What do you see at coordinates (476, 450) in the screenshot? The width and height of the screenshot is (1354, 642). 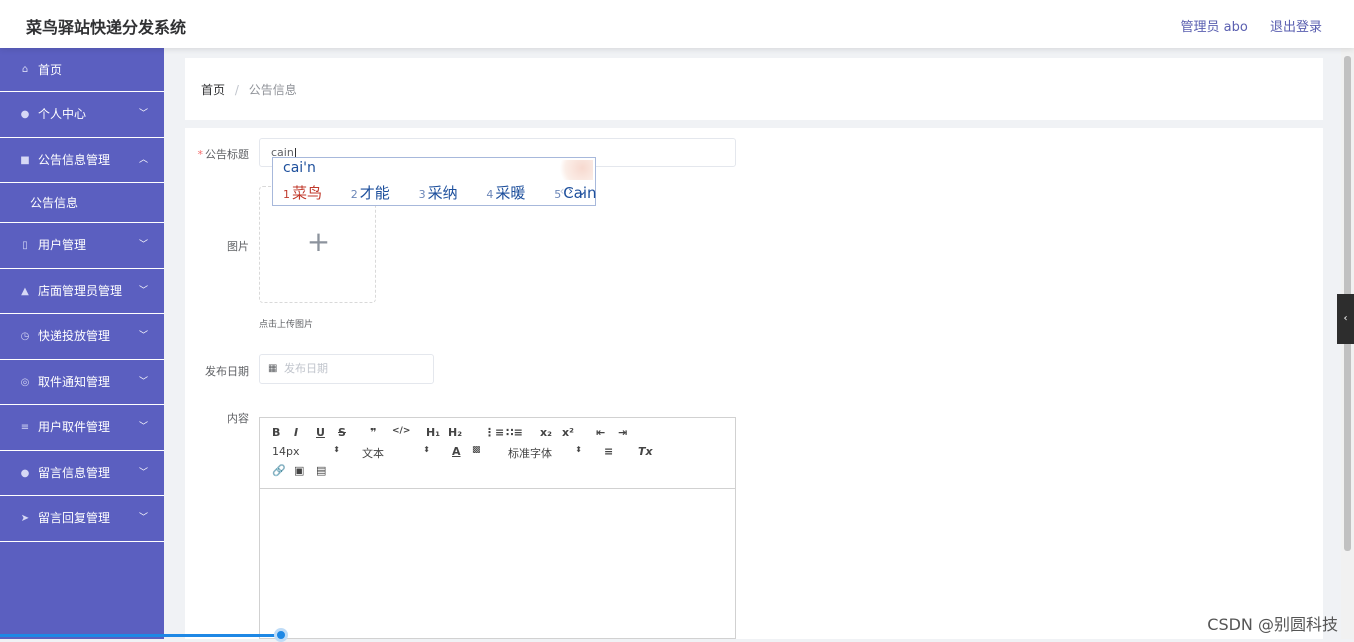 I see `background-color-icon: ▩` at bounding box center [476, 450].